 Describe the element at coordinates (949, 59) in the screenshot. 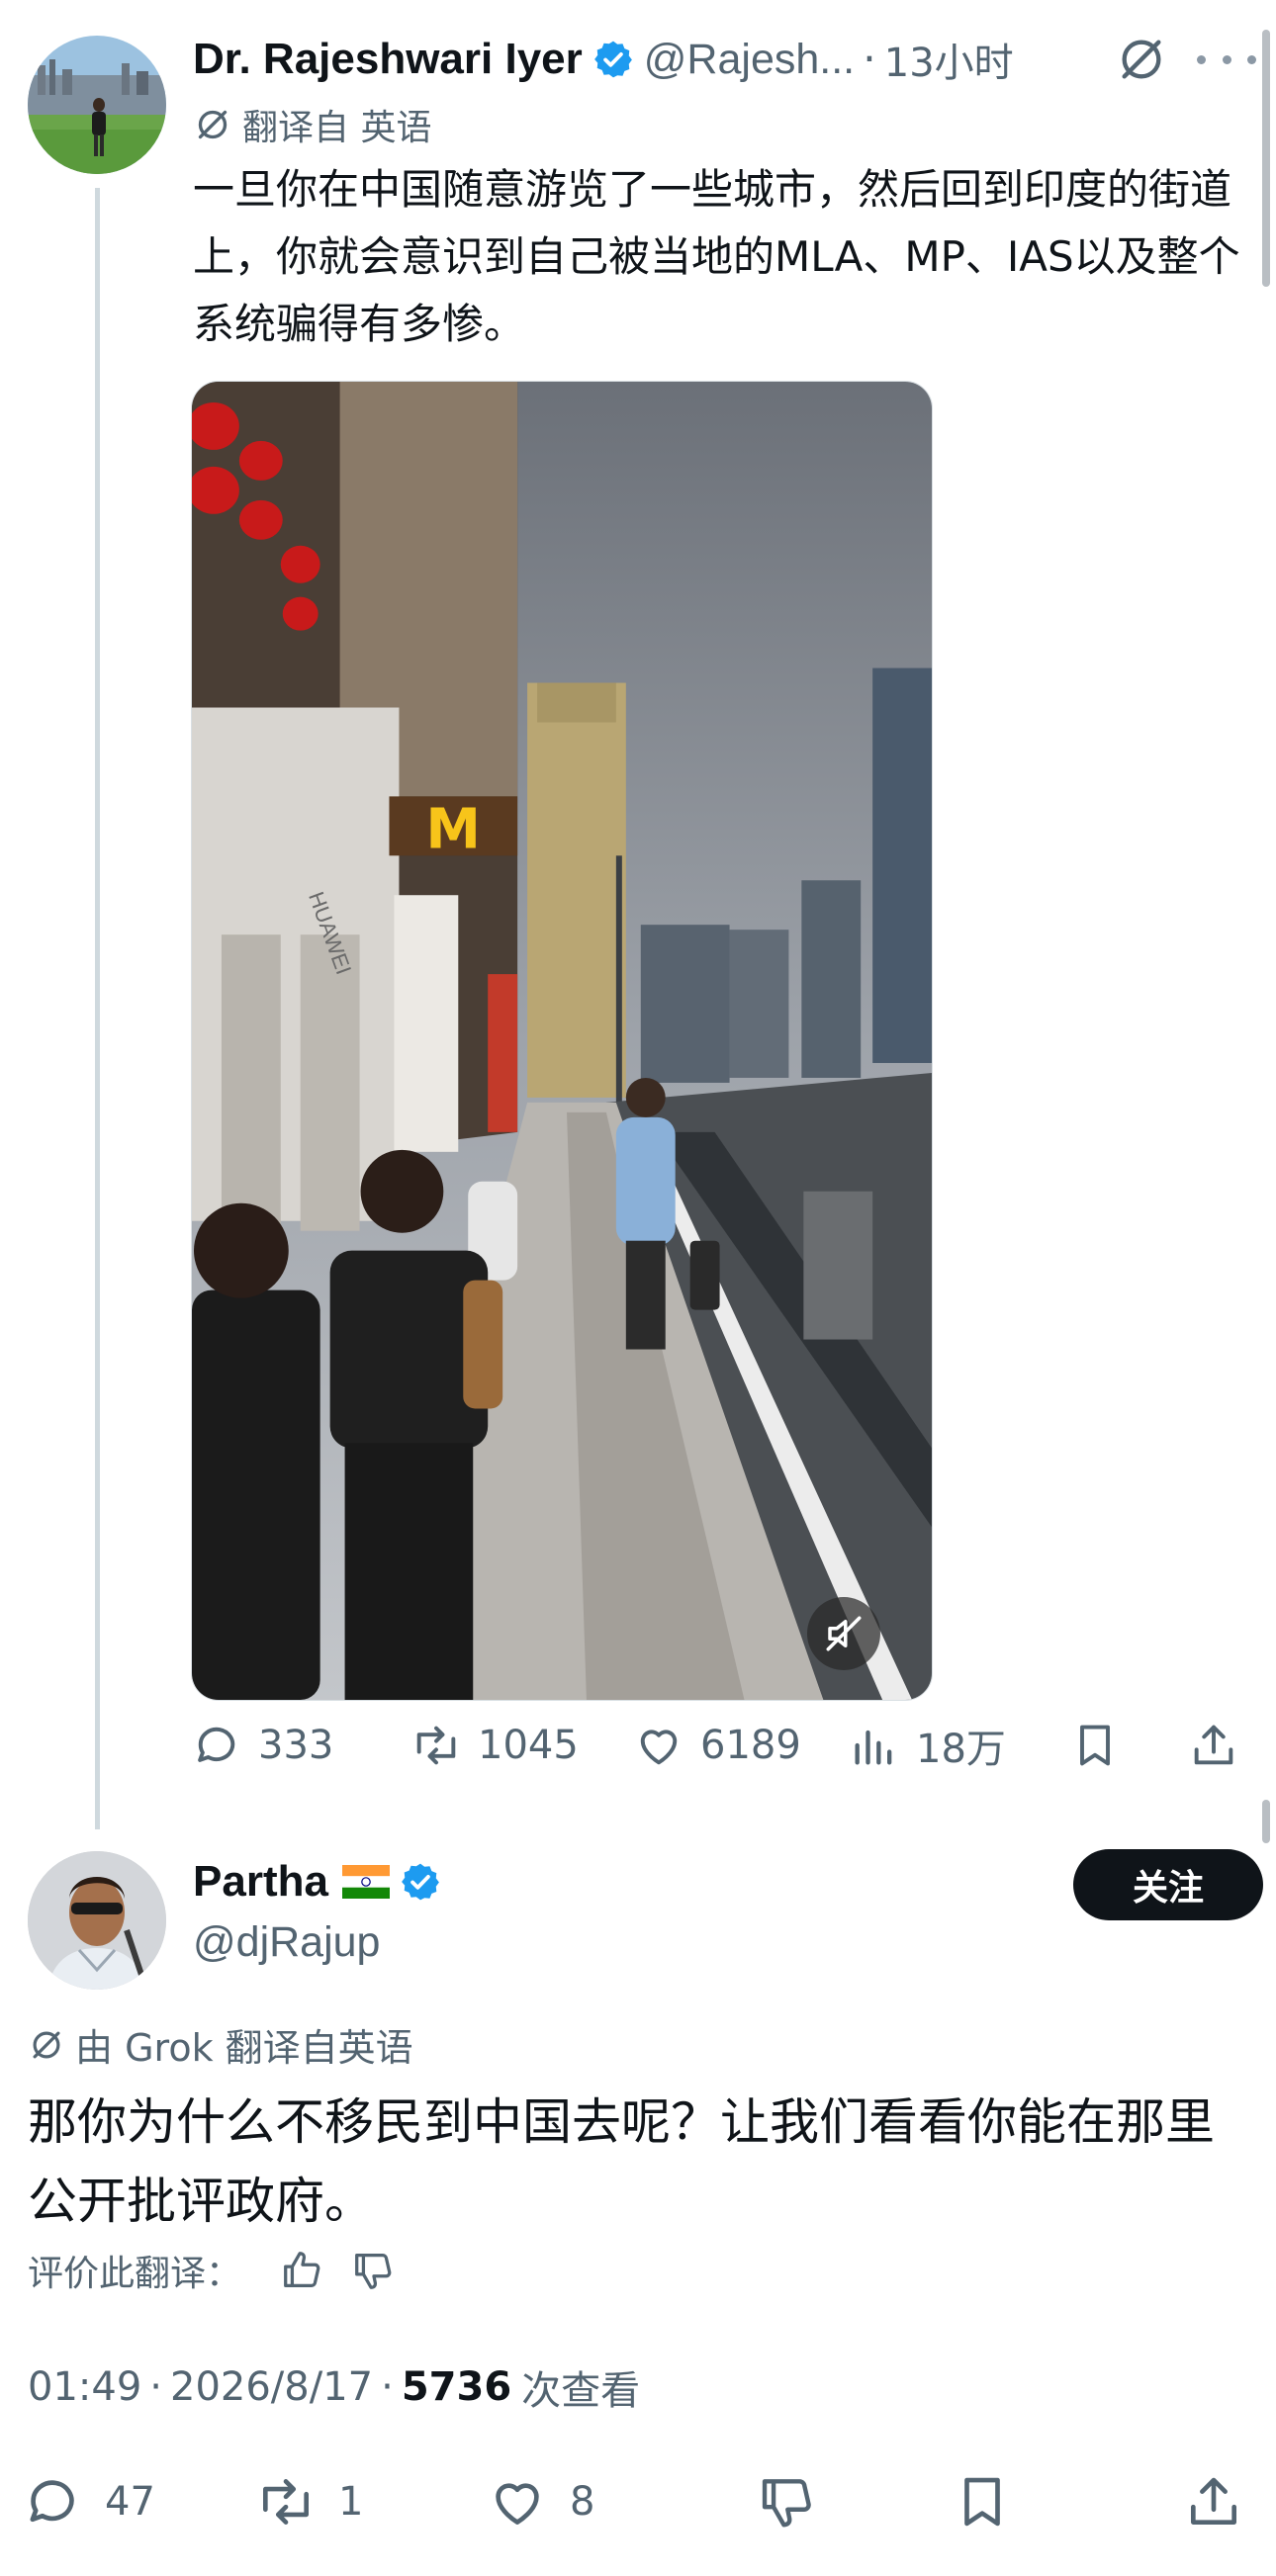

I see `tweet-time: 13小时` at that location.